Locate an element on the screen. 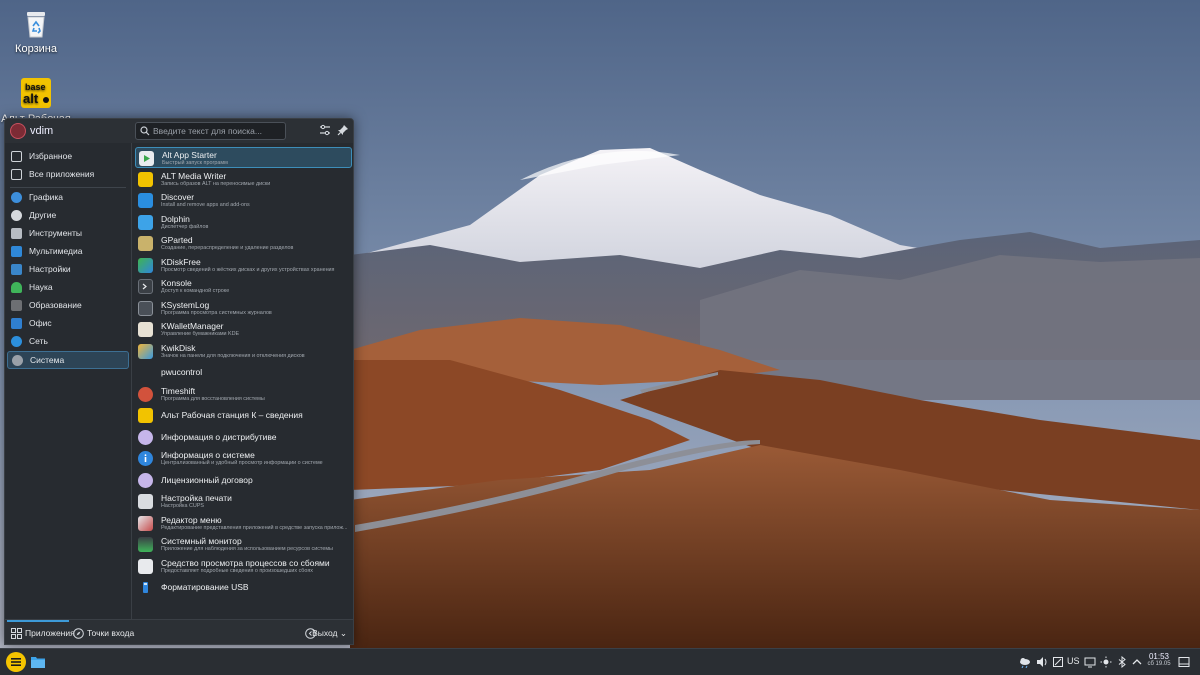  avatar is located at coordinates (18, 131).